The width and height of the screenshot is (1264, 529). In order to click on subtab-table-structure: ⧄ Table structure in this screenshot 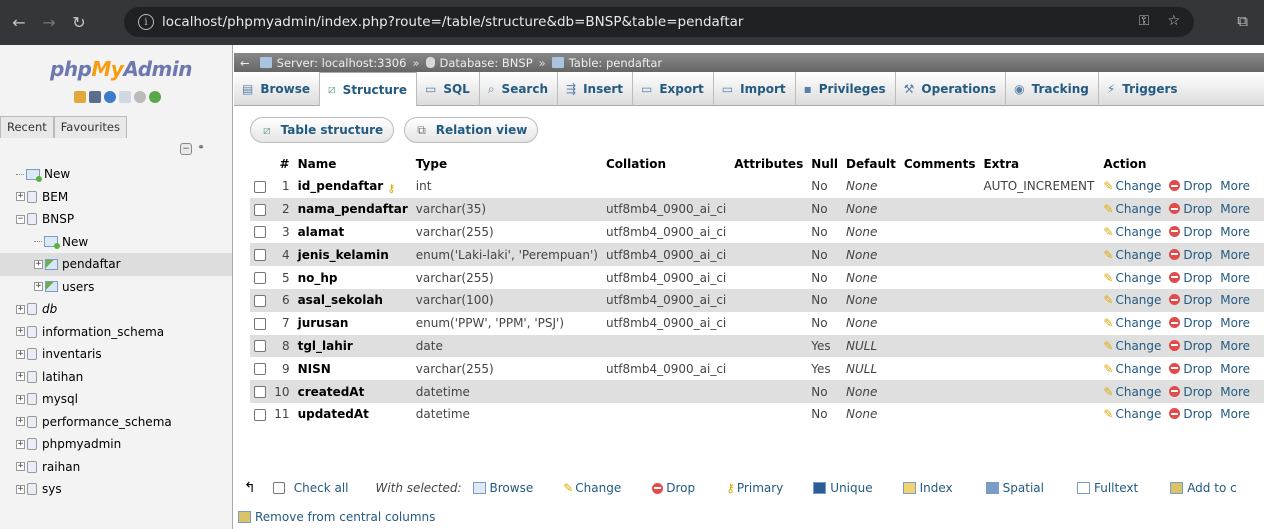, I will do `click(322, 130)`.